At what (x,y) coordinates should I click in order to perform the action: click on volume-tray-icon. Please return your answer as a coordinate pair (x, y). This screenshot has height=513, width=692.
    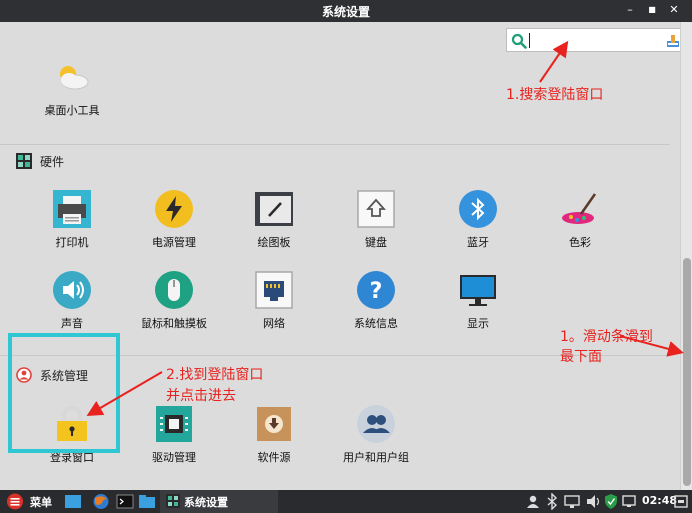
    Looking at the image, I should click on (593, 501).